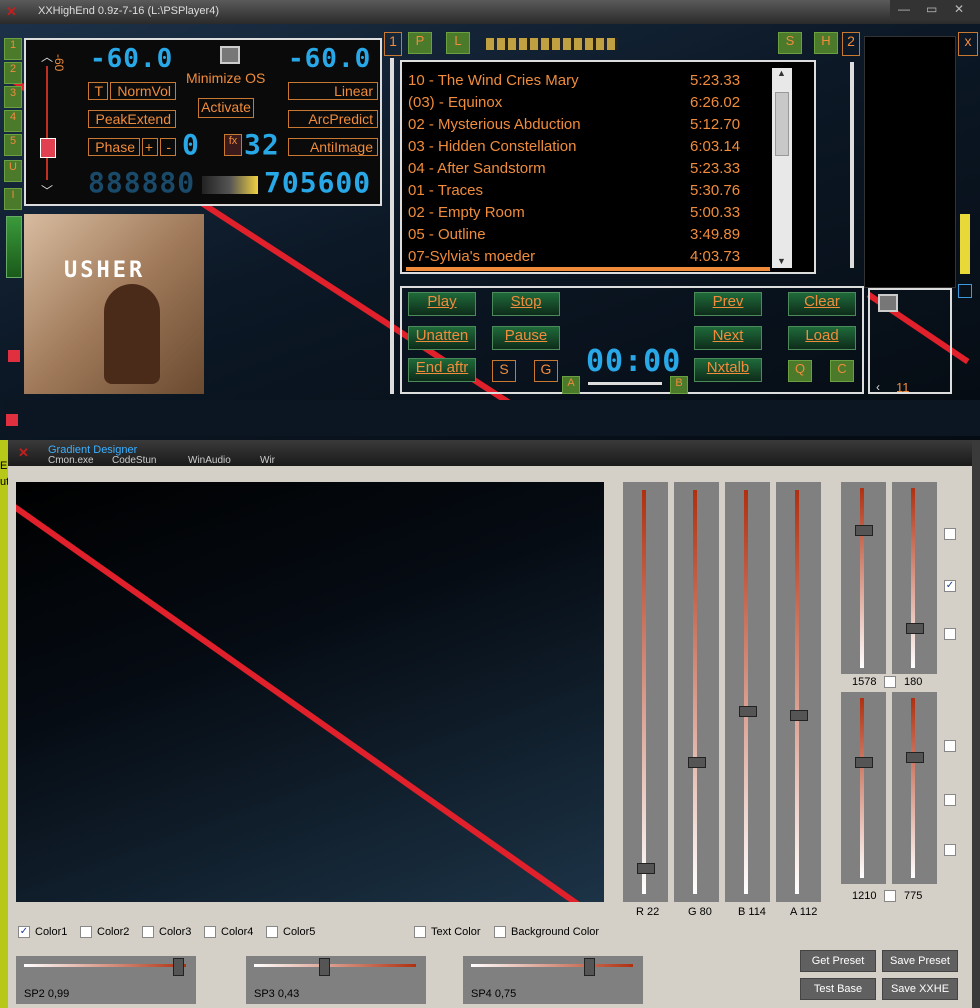 The width and height of the screenshot is (980, 1008). Describe the element at coordinates (864, 763) in the screenshot. I see `pair2-left-thumb` at that location.